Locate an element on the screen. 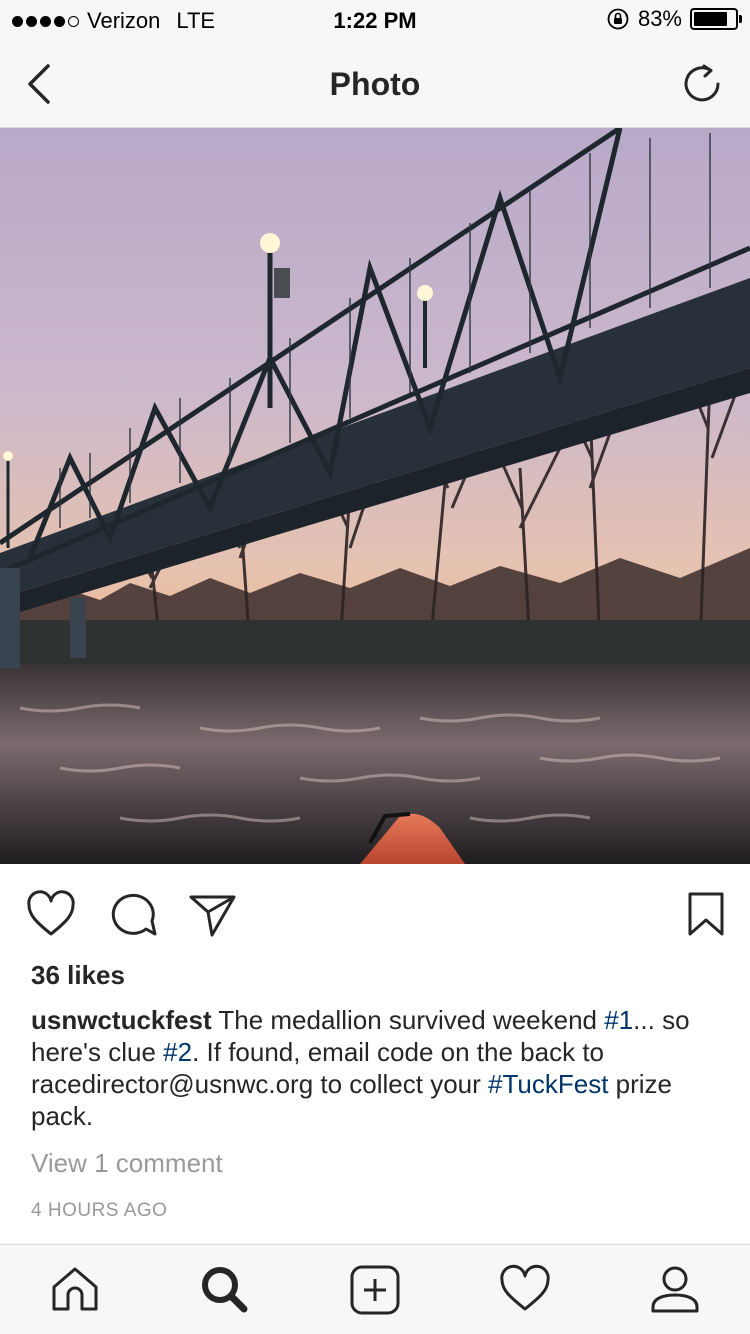 This screenshot has width=750, height=1334. page-title: Photo is located at coordinates (375, 84).